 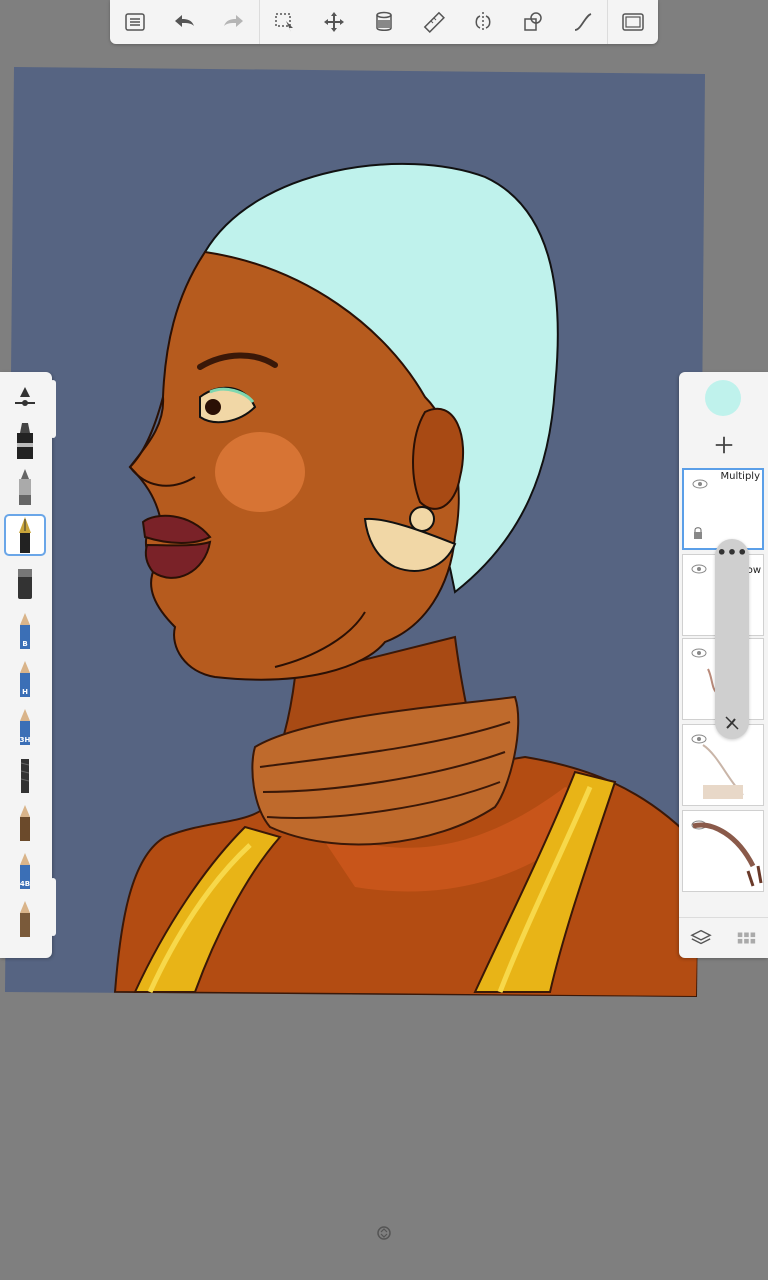 I want to click on charcoal-icon, so click(x=25, y=775).